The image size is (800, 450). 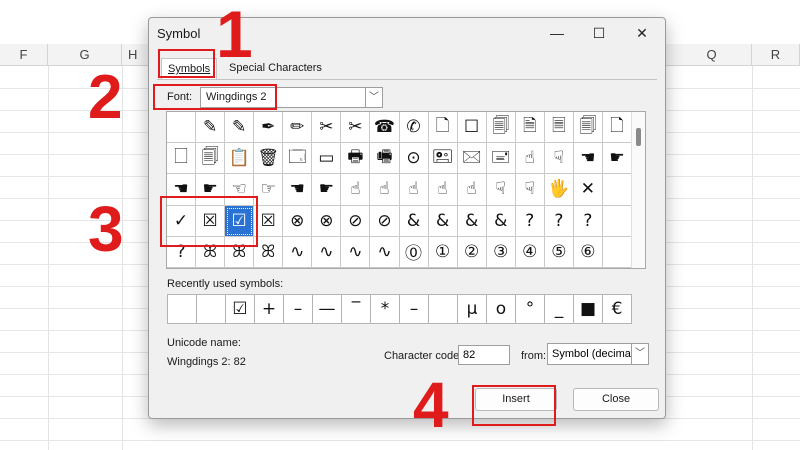 I want to click on symbol-cell: ꕤ, so click(x=269, y=252).